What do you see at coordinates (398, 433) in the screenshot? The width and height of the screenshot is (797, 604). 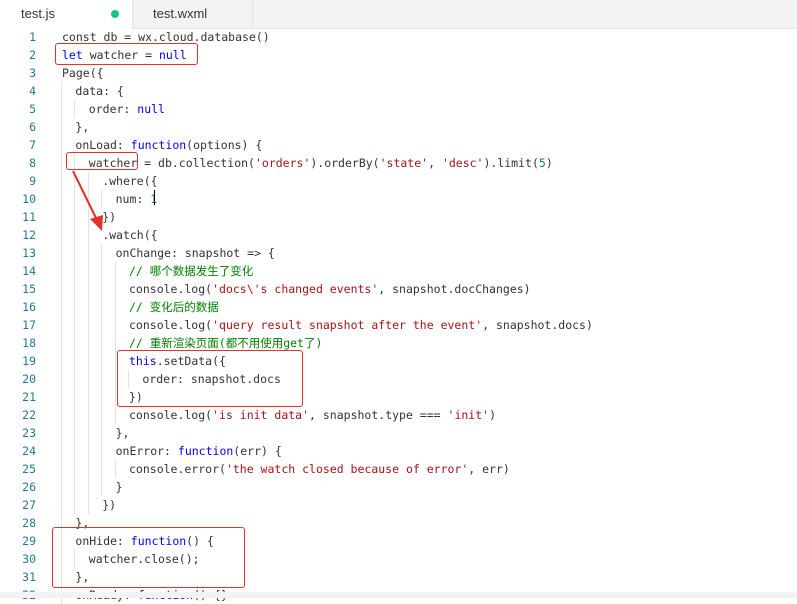 I see `code-line: 23},` at bounding box center [398, 433].